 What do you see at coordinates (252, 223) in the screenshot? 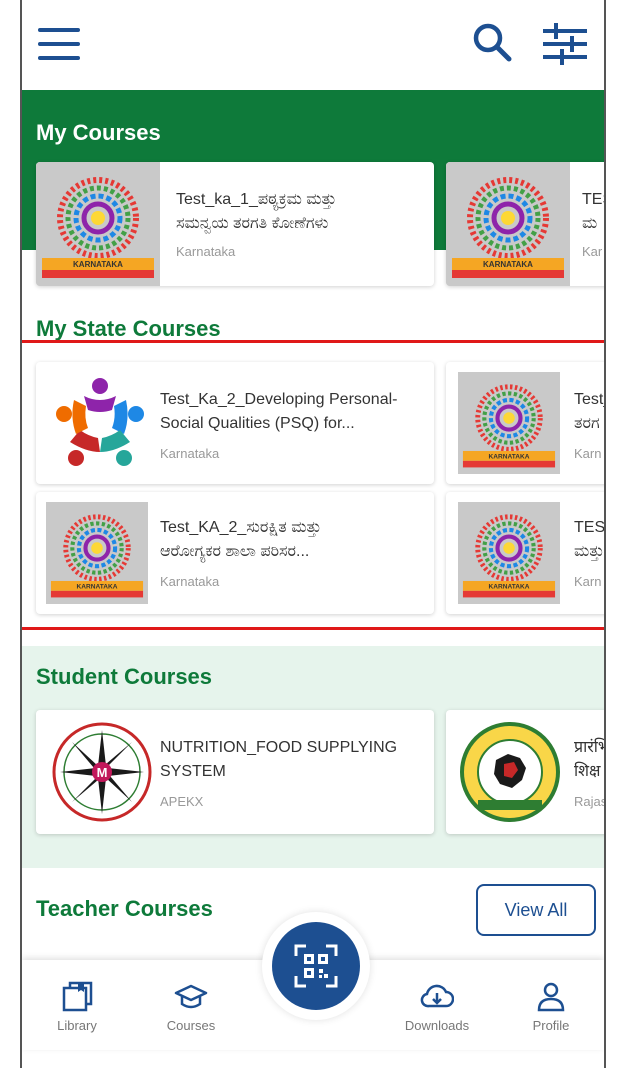
I see `course-title-line2: ಸಮನ್ವಯ ತರಗತಿ ಕೋಣೆಗಳು` at bounding box center [252, 223].